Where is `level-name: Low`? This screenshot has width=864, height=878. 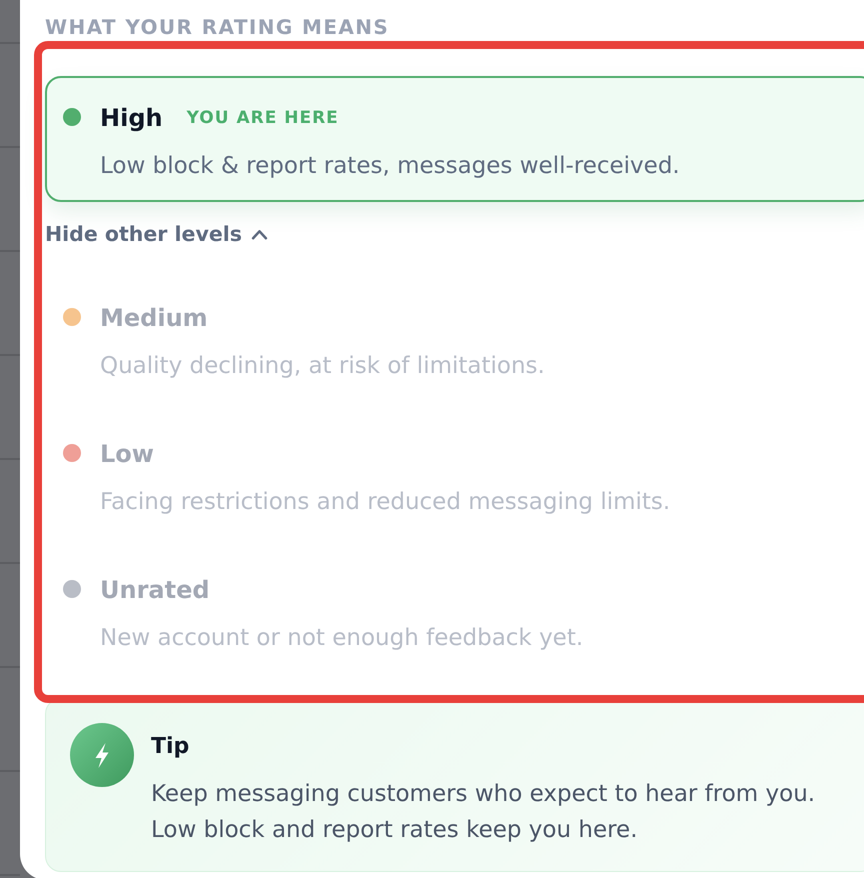 level-name: Low is located at coordinates (127, 454).